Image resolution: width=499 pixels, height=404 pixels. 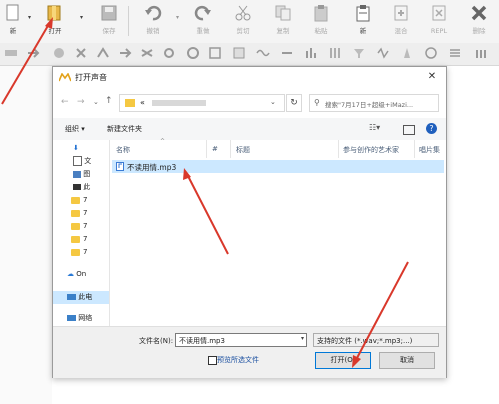 I want to click on tempo-icon, so click(x=407, y=53).